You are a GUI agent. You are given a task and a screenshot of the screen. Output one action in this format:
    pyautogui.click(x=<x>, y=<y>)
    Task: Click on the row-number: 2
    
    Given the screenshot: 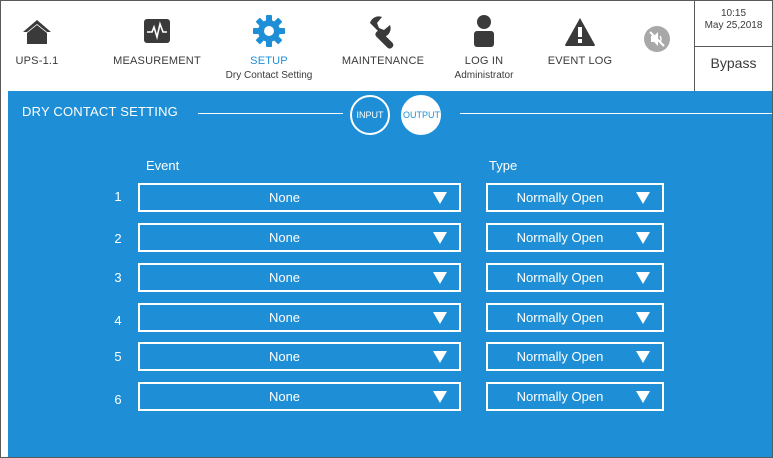 What is the action you would take?
    pyautogui.click(x=118, y=238)
    